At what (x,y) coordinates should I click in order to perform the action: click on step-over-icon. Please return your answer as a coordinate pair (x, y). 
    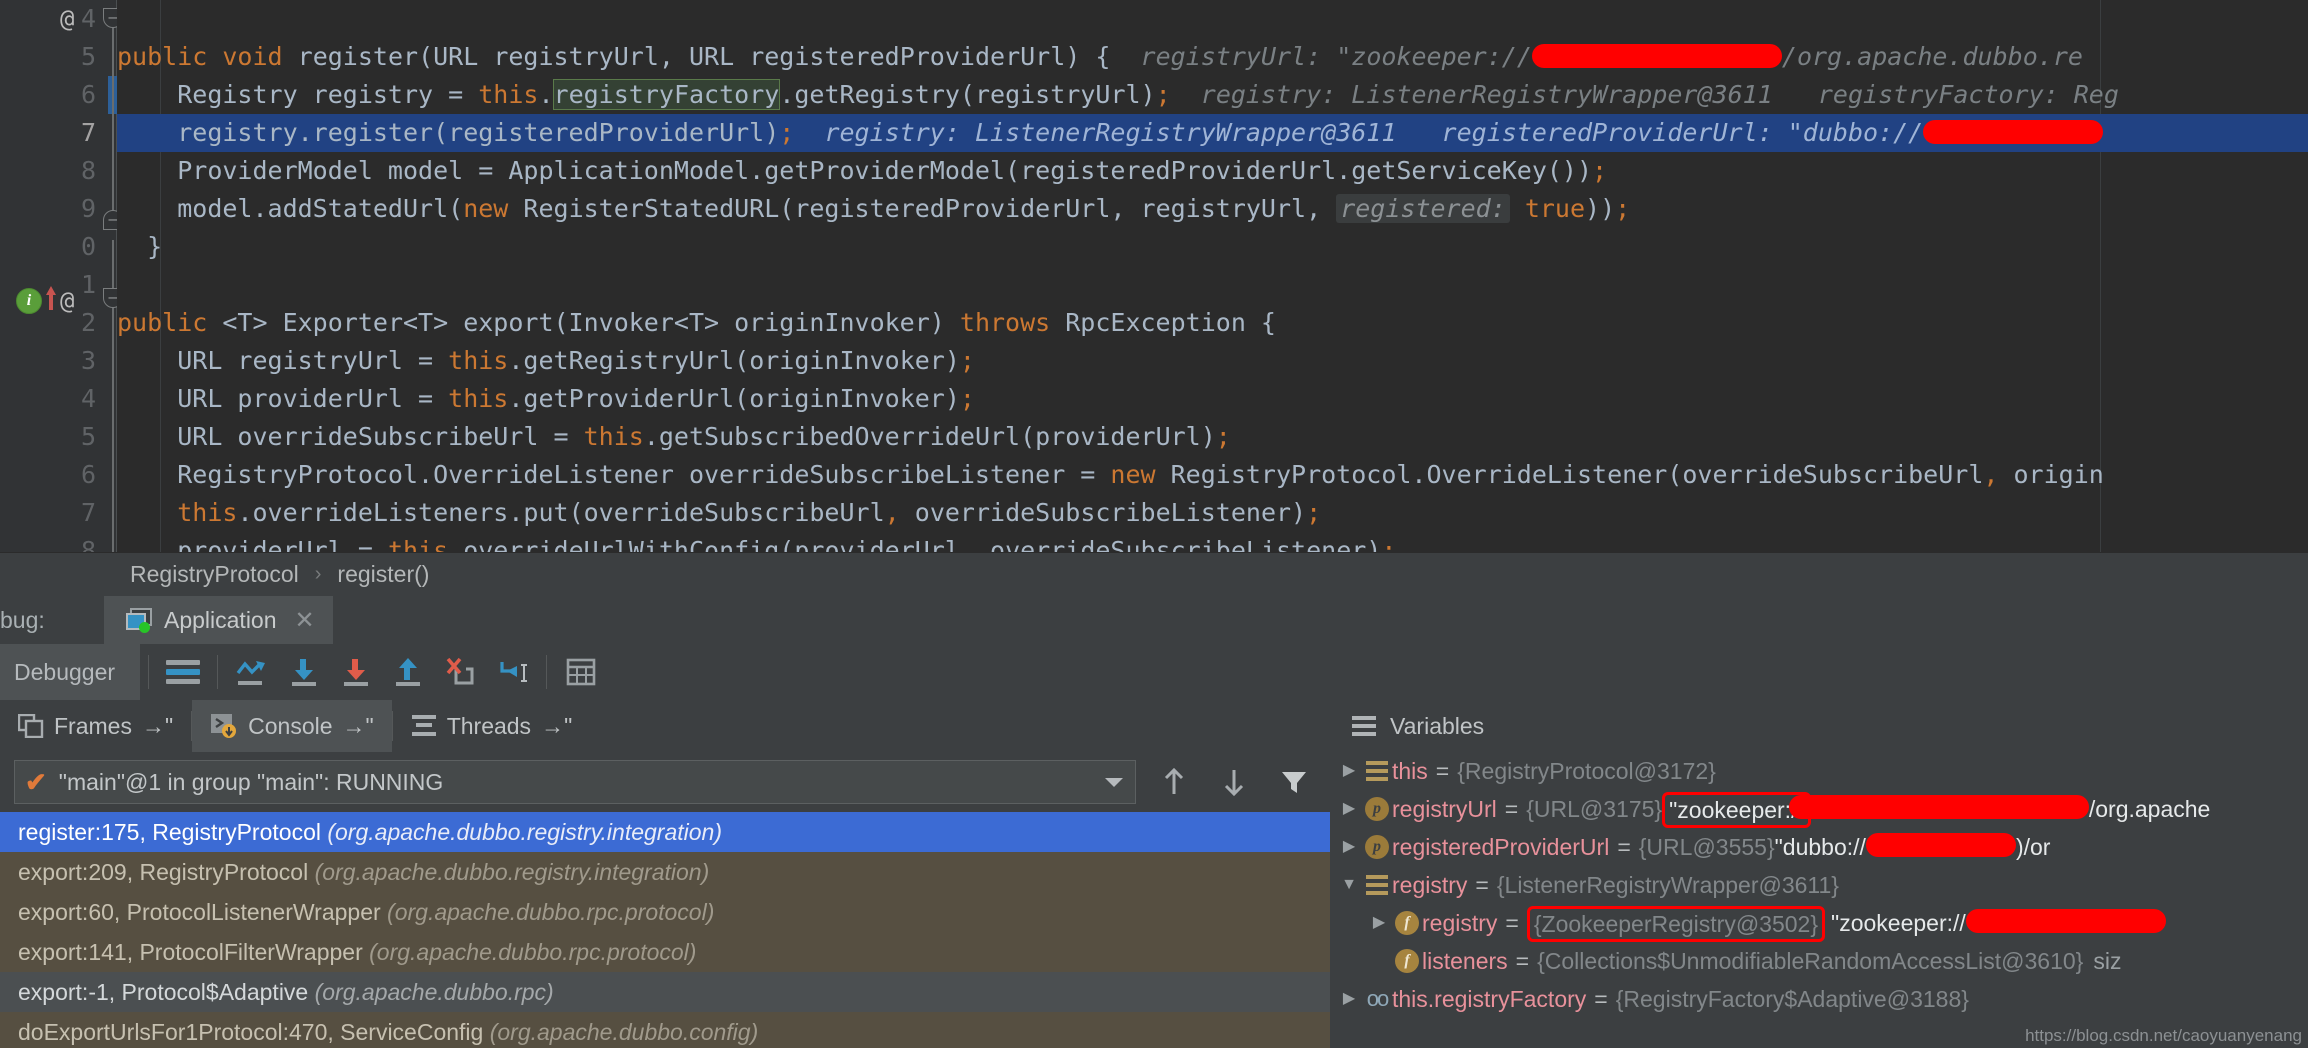
    Looking at the image, I should click on (252, 672).